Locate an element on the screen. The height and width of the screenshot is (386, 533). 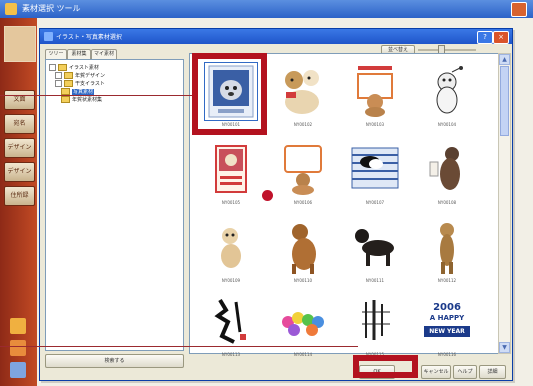
thumbnail-caption: NY00113 is located at coordinates (231, 354).